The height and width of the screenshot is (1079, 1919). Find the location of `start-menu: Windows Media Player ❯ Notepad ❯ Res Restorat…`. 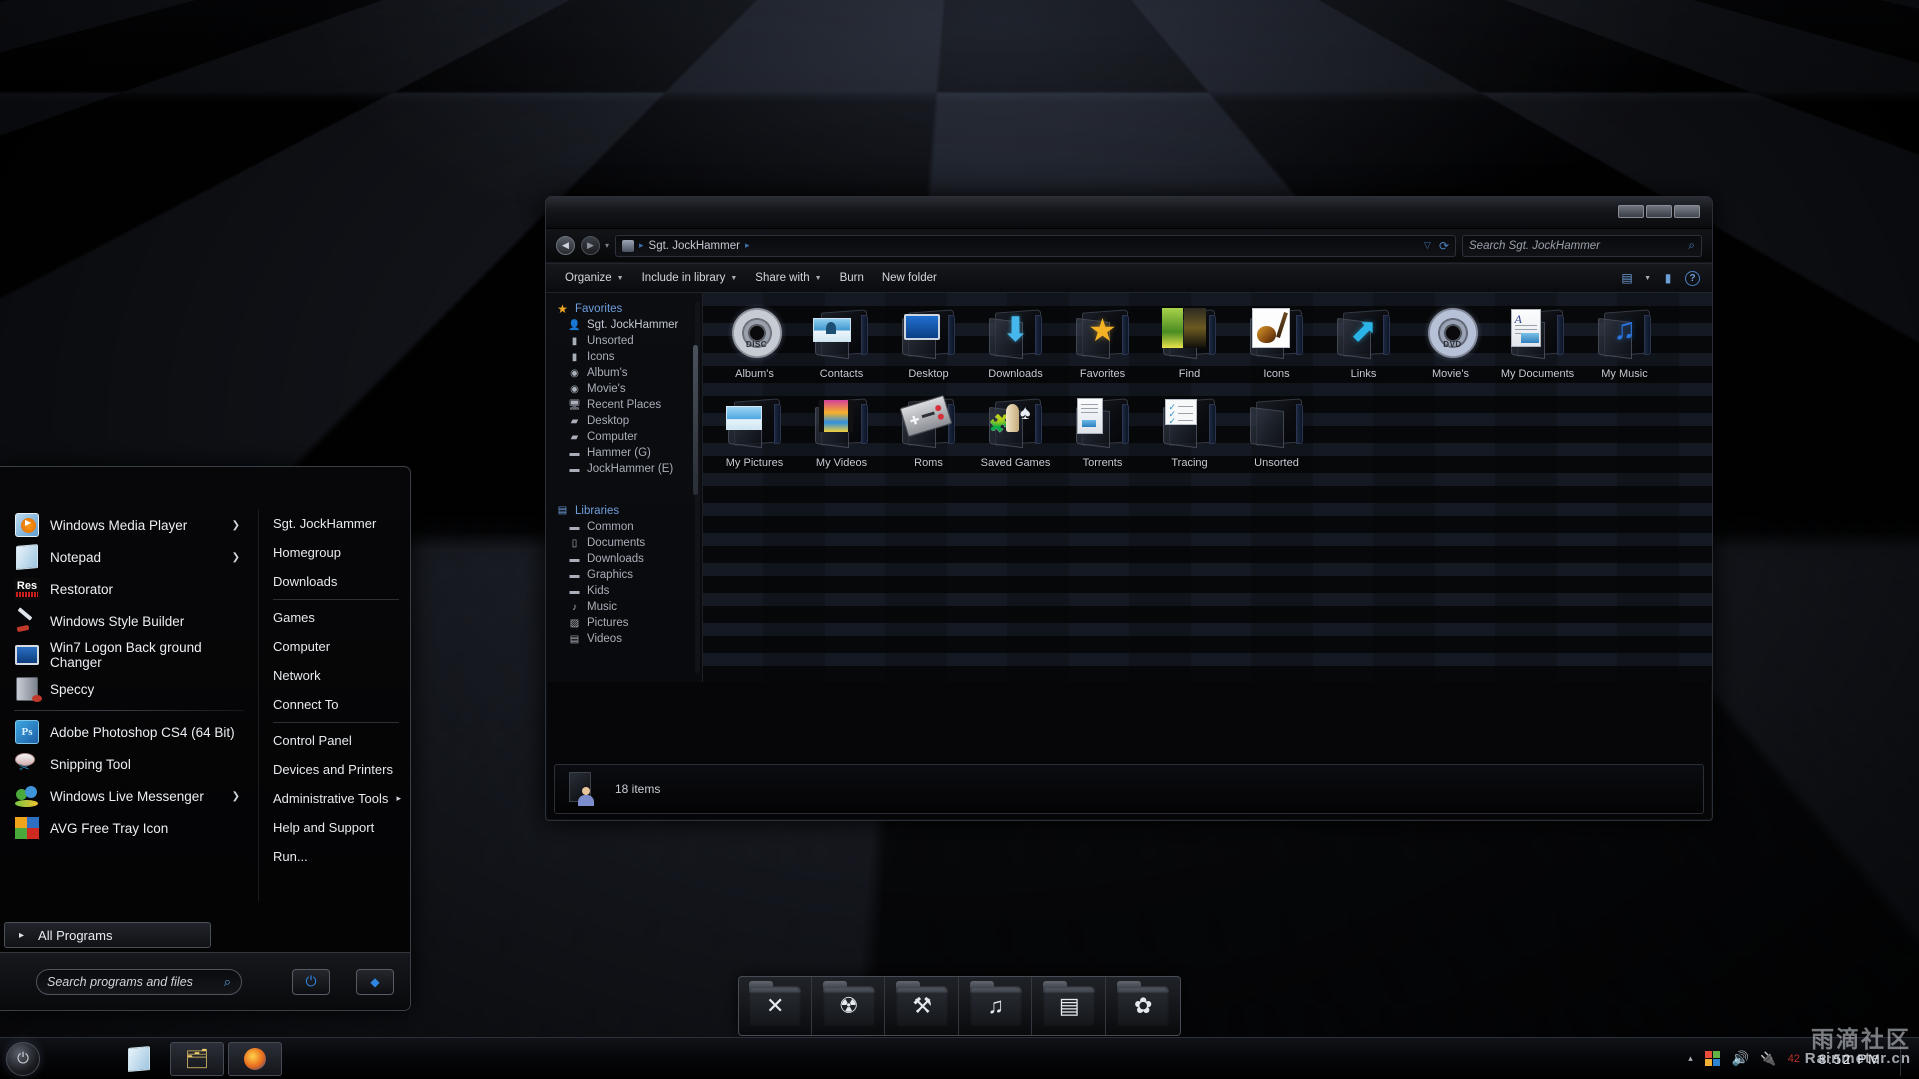

start-menu: Windows Media Player ❯ Notepad ❯ Res Restorat… is located at coordinates (205, 738).